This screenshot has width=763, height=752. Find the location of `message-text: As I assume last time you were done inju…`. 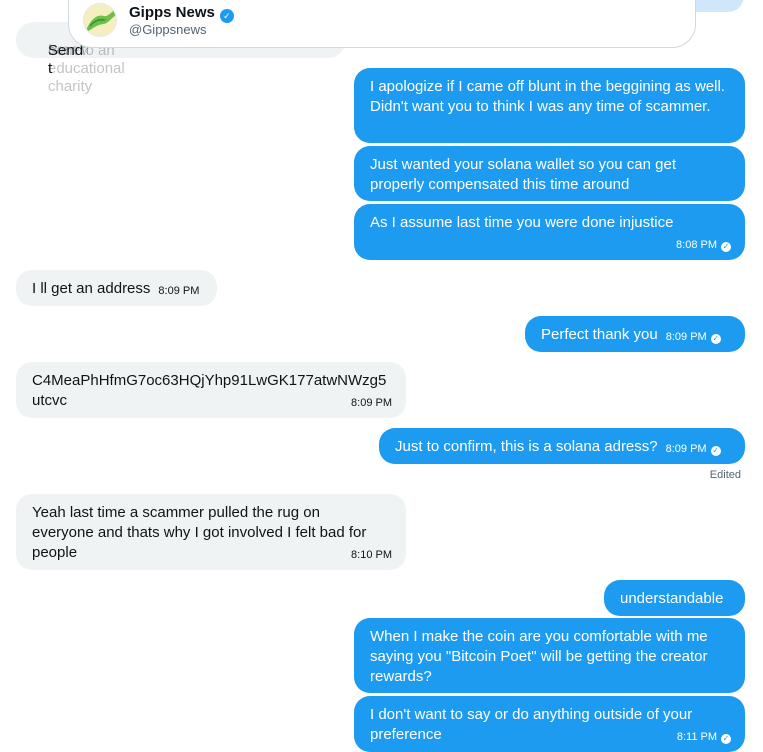

message-text: As I assume last time you were done inju… is located at coordinates (522, 222).